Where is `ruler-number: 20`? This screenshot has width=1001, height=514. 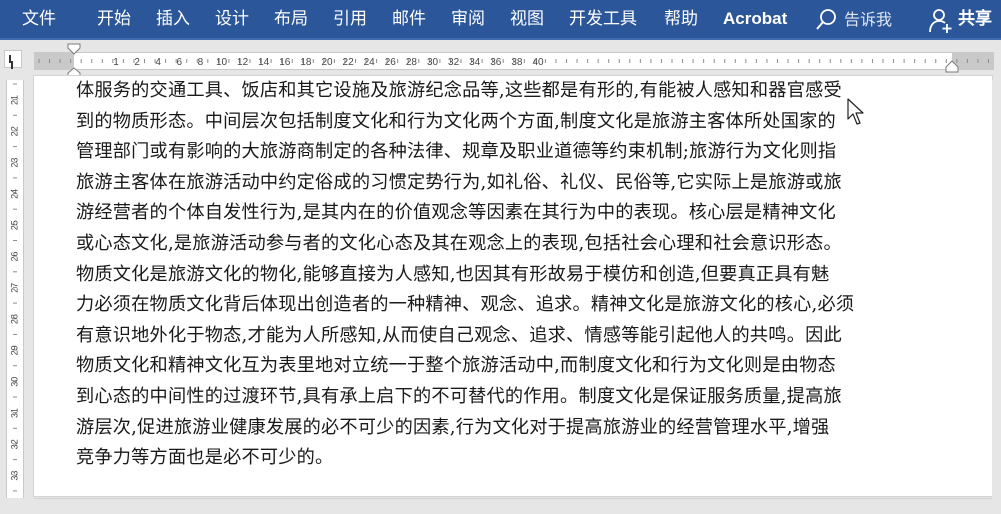
ruler-number: 20 is located at coordinates (327, 62).